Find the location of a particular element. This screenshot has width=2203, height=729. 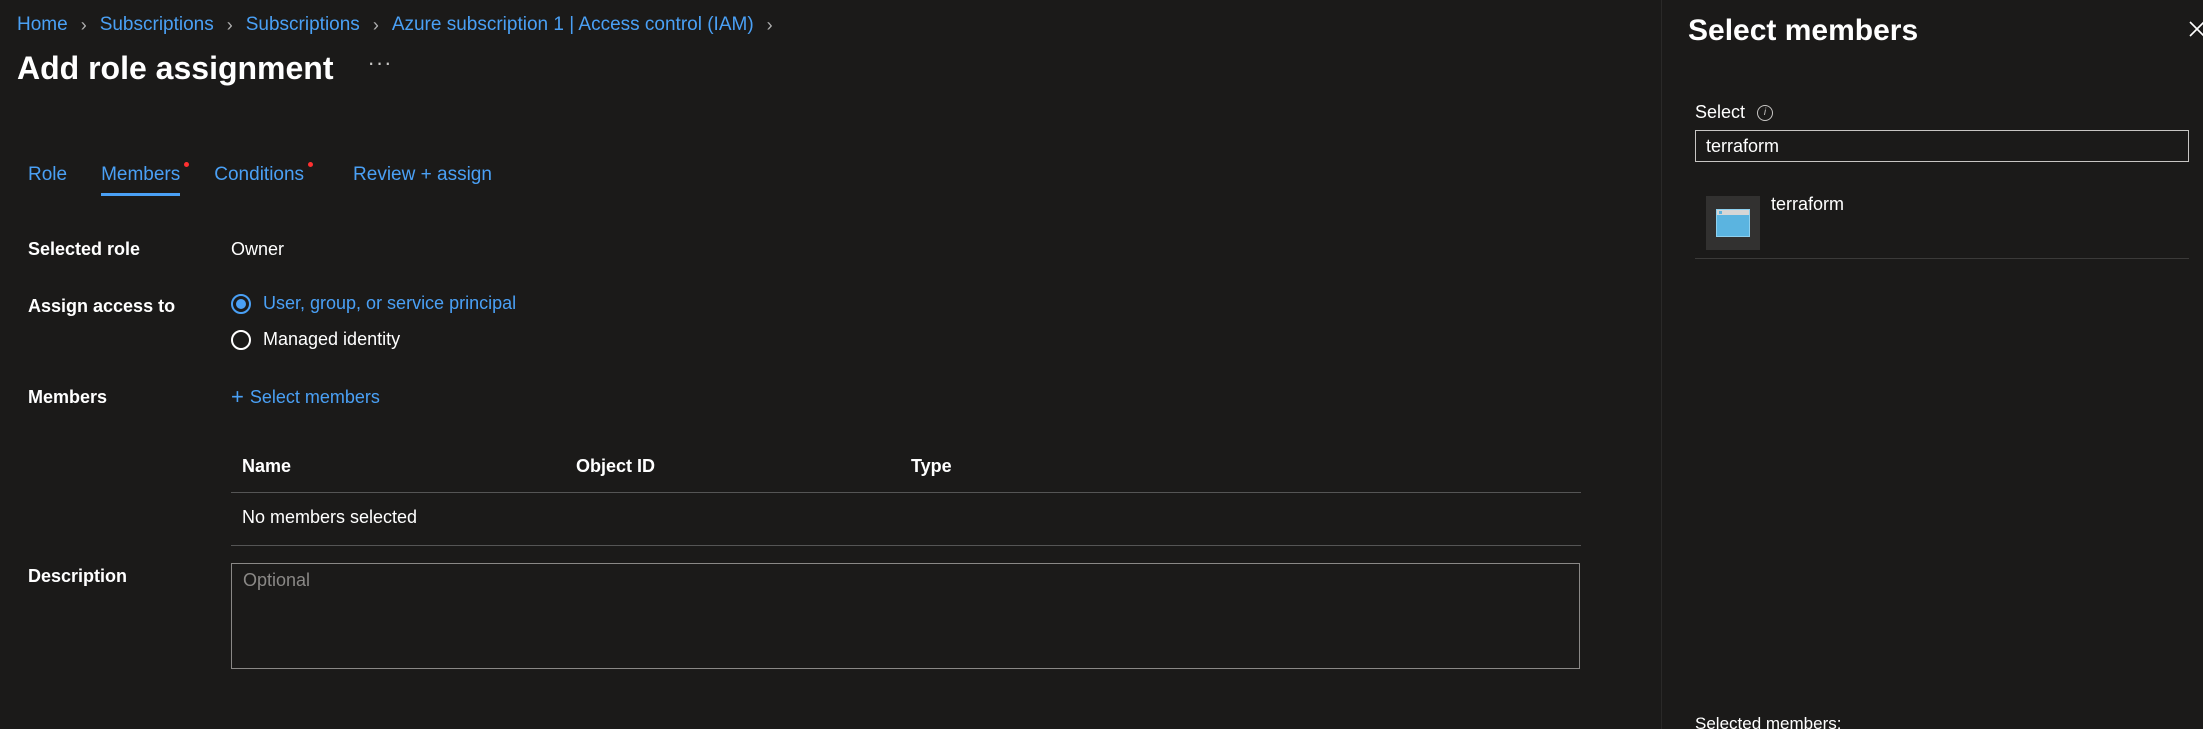

app-registration-icon is located at coordinates (1733, 223).